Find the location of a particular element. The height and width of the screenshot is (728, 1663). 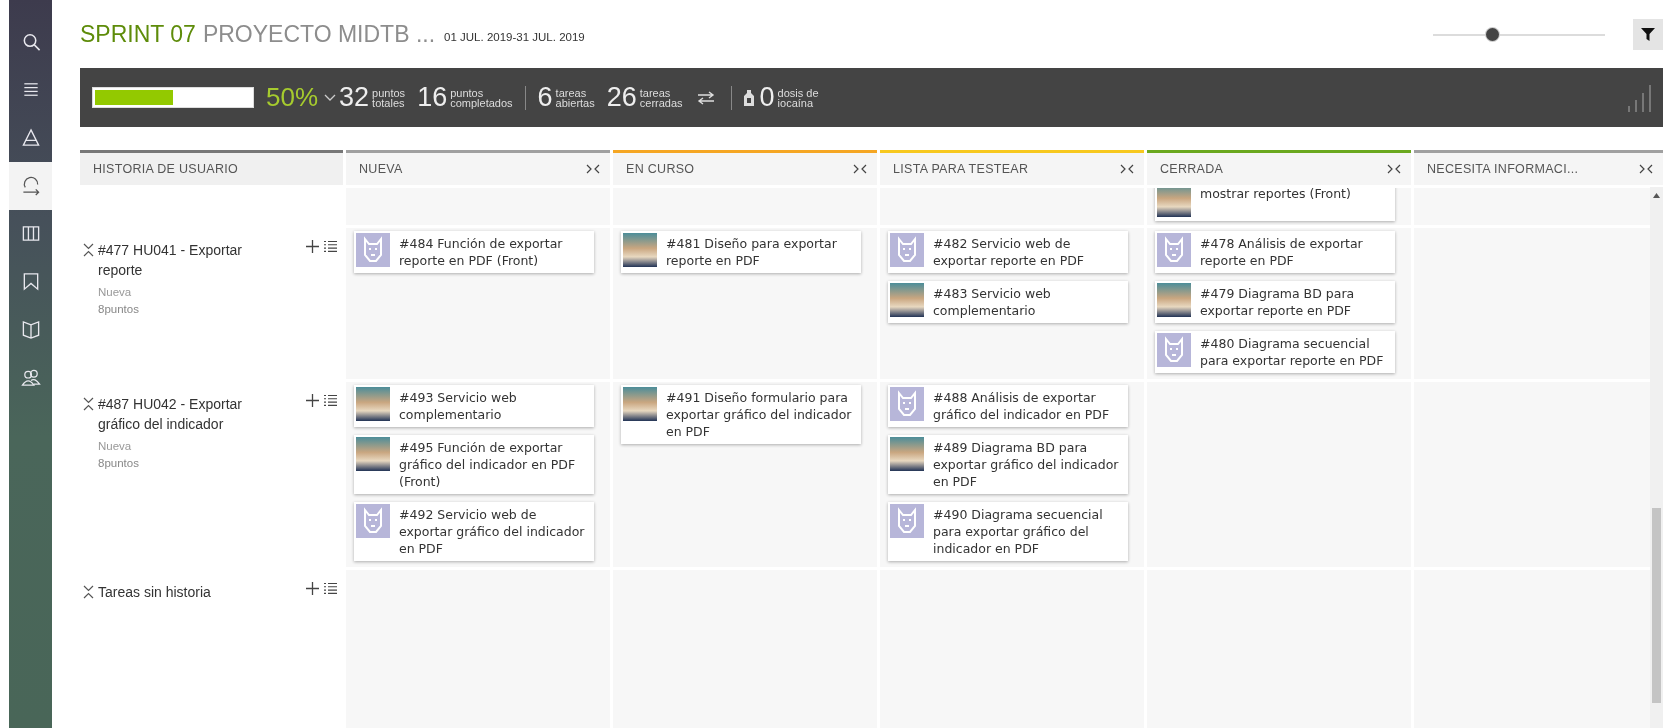

task-card: #492 Servicio web de exportar gráfico del indicador en PDF is located at coordinates (474, 531).